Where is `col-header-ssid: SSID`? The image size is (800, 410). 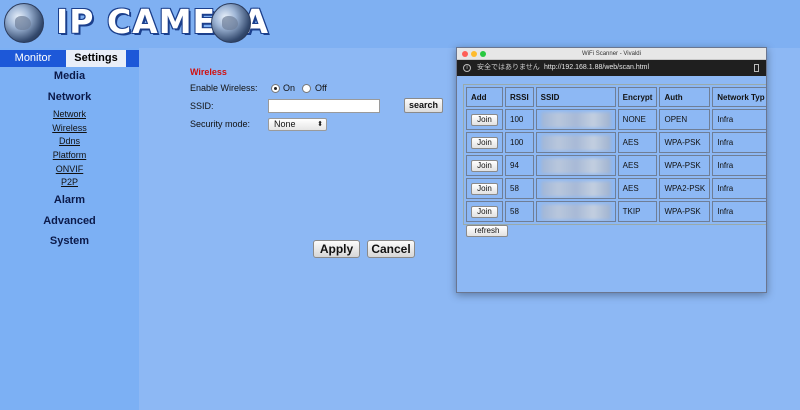 col-header-ssid: SSID is located at coordinates (575, 97).